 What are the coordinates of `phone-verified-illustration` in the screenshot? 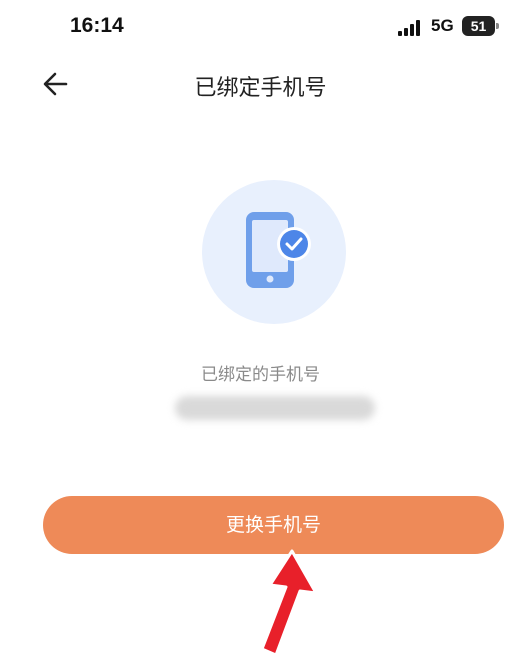 It's located at (274, 252).